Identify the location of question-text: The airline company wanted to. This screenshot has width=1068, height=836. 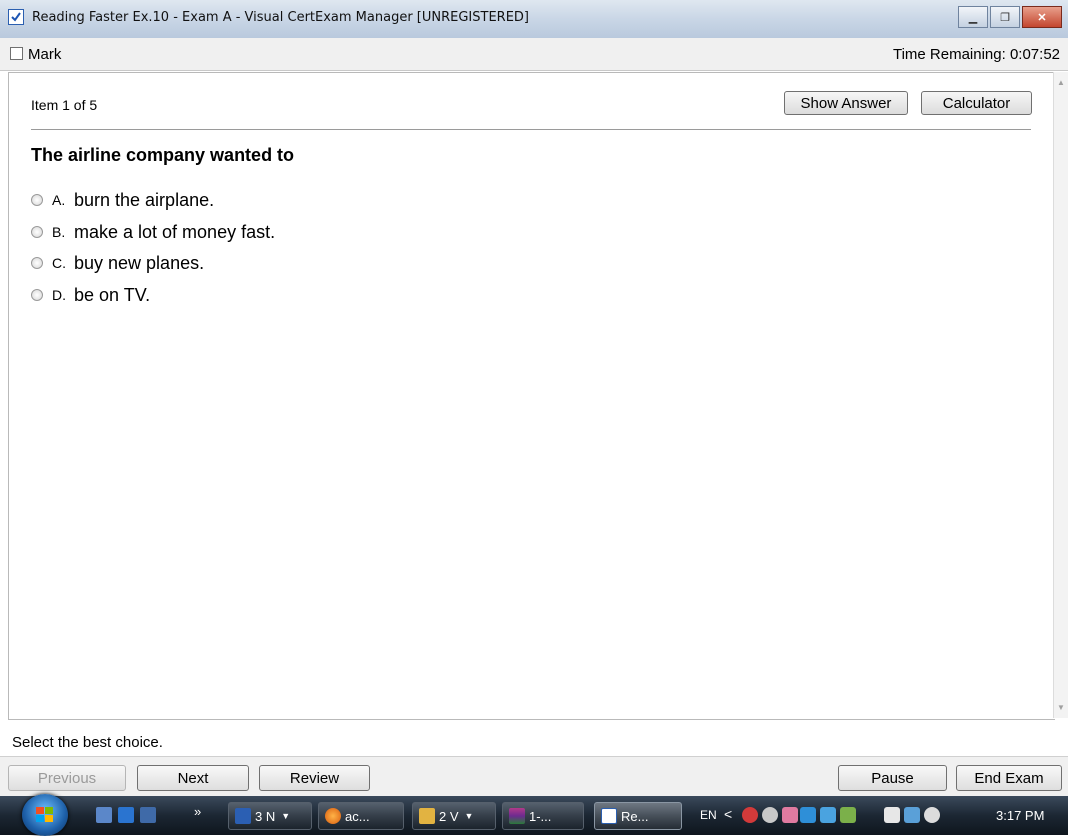
(163, 155).